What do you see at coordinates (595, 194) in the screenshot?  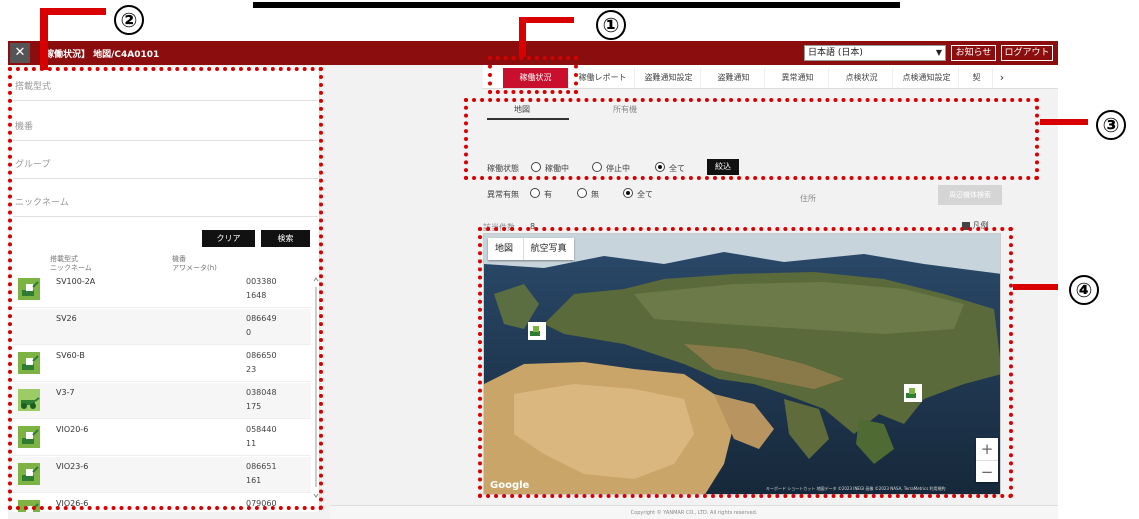 I see `abnormal-option-no: 無` at bounding box center [595, 194].